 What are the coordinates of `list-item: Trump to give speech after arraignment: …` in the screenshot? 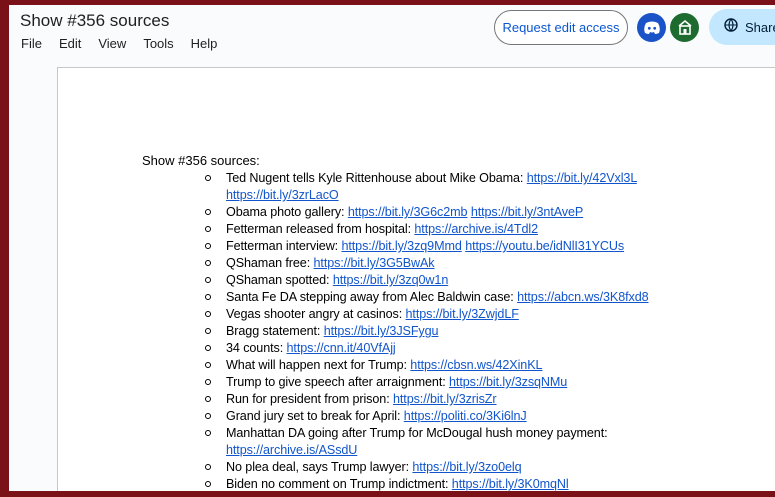 It's located at (436, 382).